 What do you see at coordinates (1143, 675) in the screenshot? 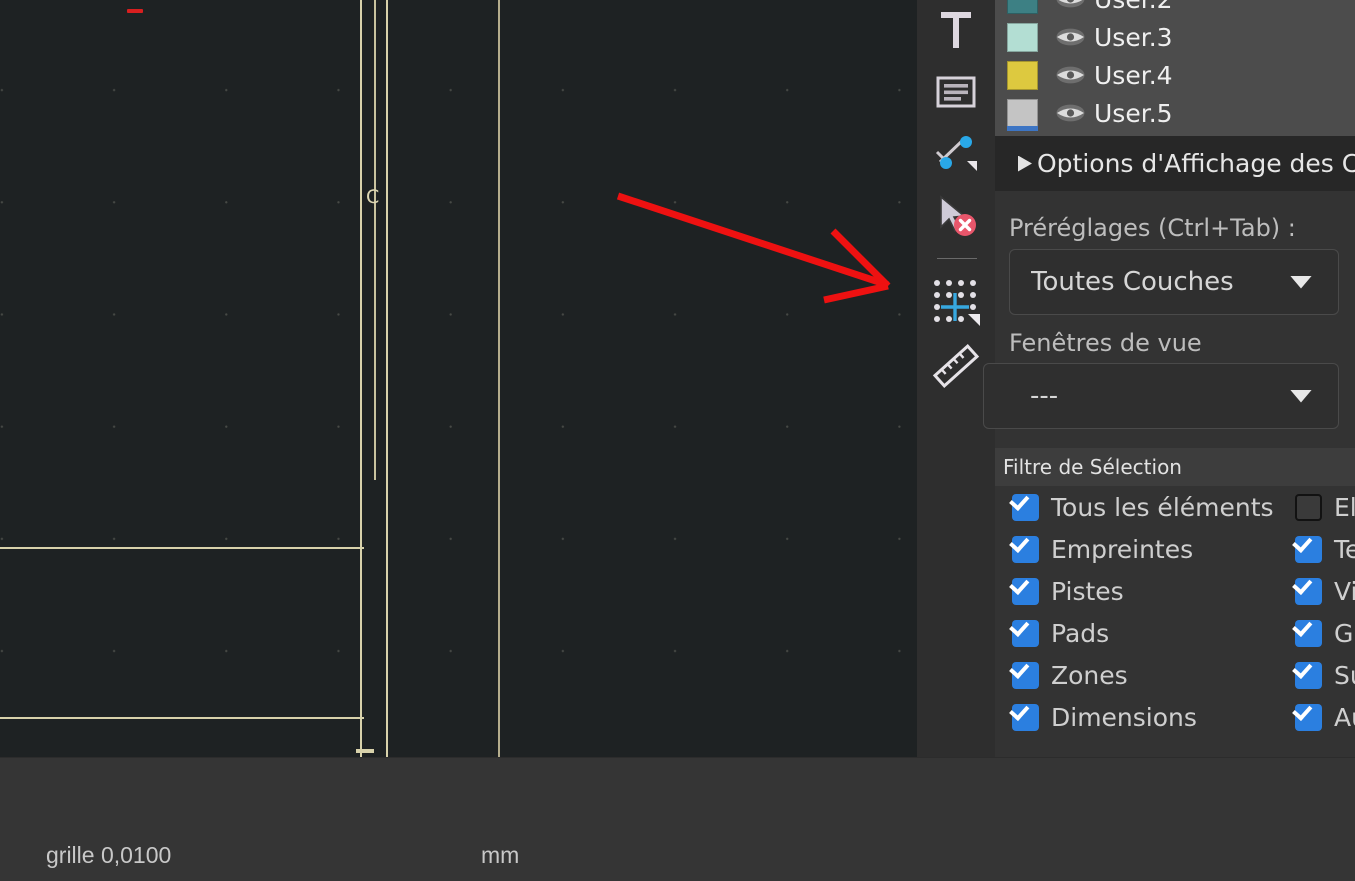
I see `filter-item-zones: Zones` at bounding box center [1143, 675].